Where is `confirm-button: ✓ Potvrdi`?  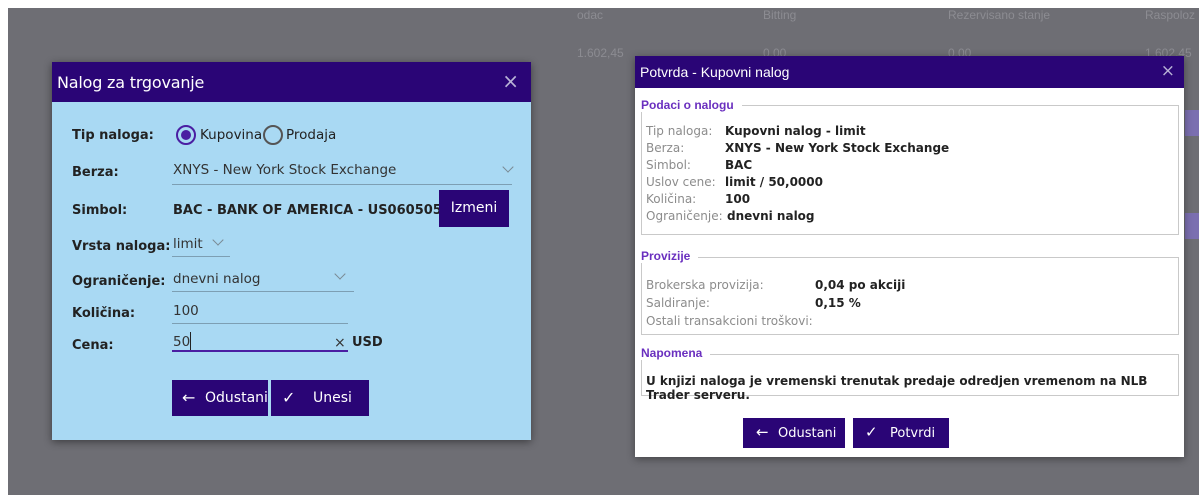
confirm-button: ✓ Potvrdi is located at coordinates (901, 433).